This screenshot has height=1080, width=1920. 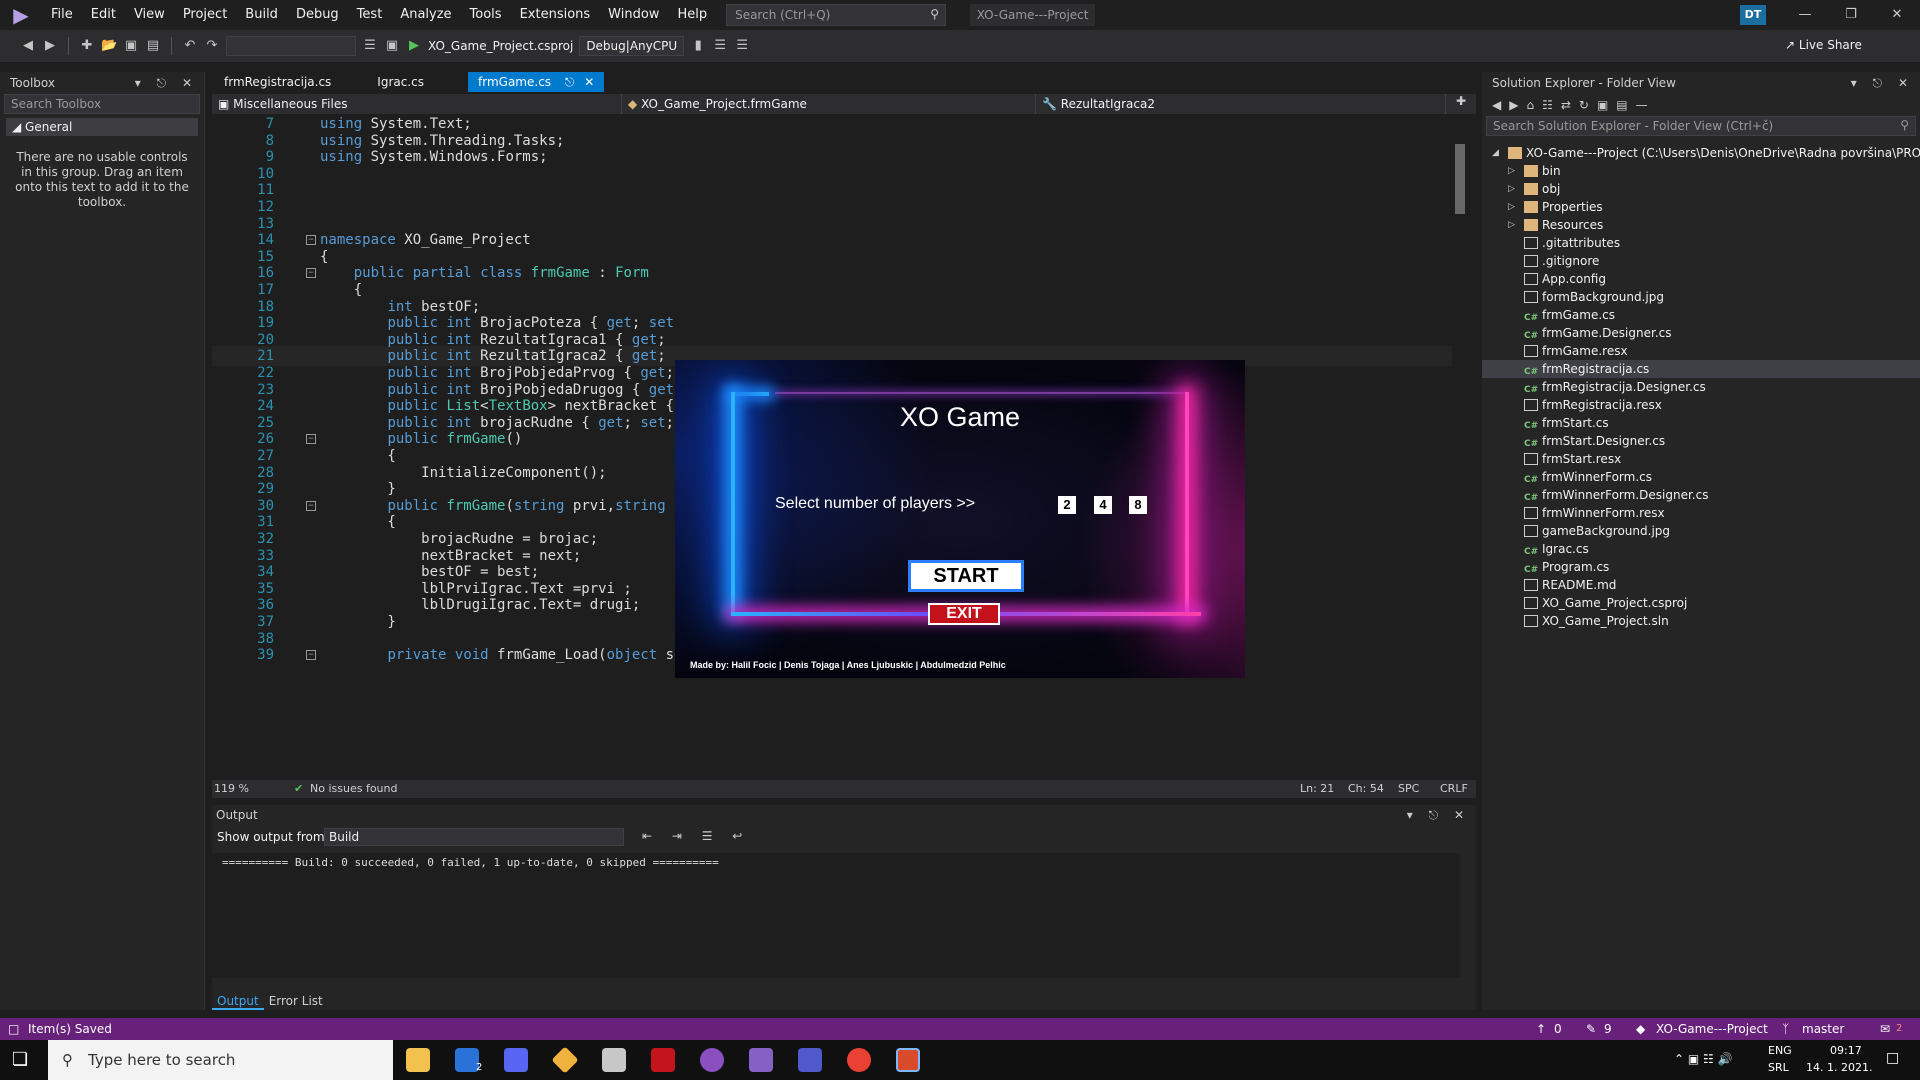 I want to click on keyboard-layout: SRL, so click(x=1778, y=1067).